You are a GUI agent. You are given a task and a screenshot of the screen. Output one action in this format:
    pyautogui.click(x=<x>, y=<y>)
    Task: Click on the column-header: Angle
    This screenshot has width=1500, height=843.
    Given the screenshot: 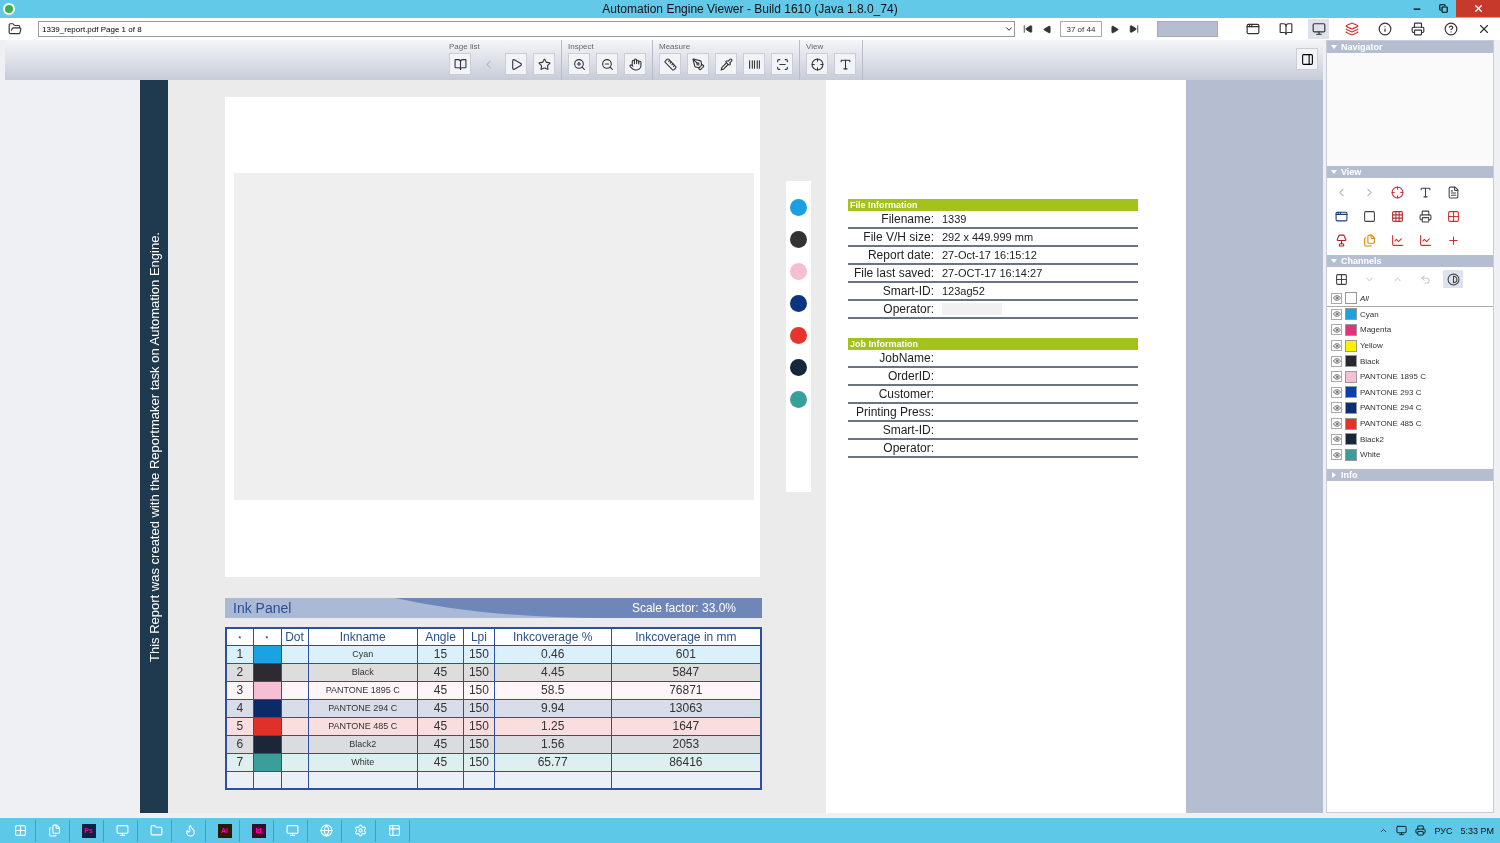 What is the action you would take?
    pyautogui.click(x=440, y=636)
    